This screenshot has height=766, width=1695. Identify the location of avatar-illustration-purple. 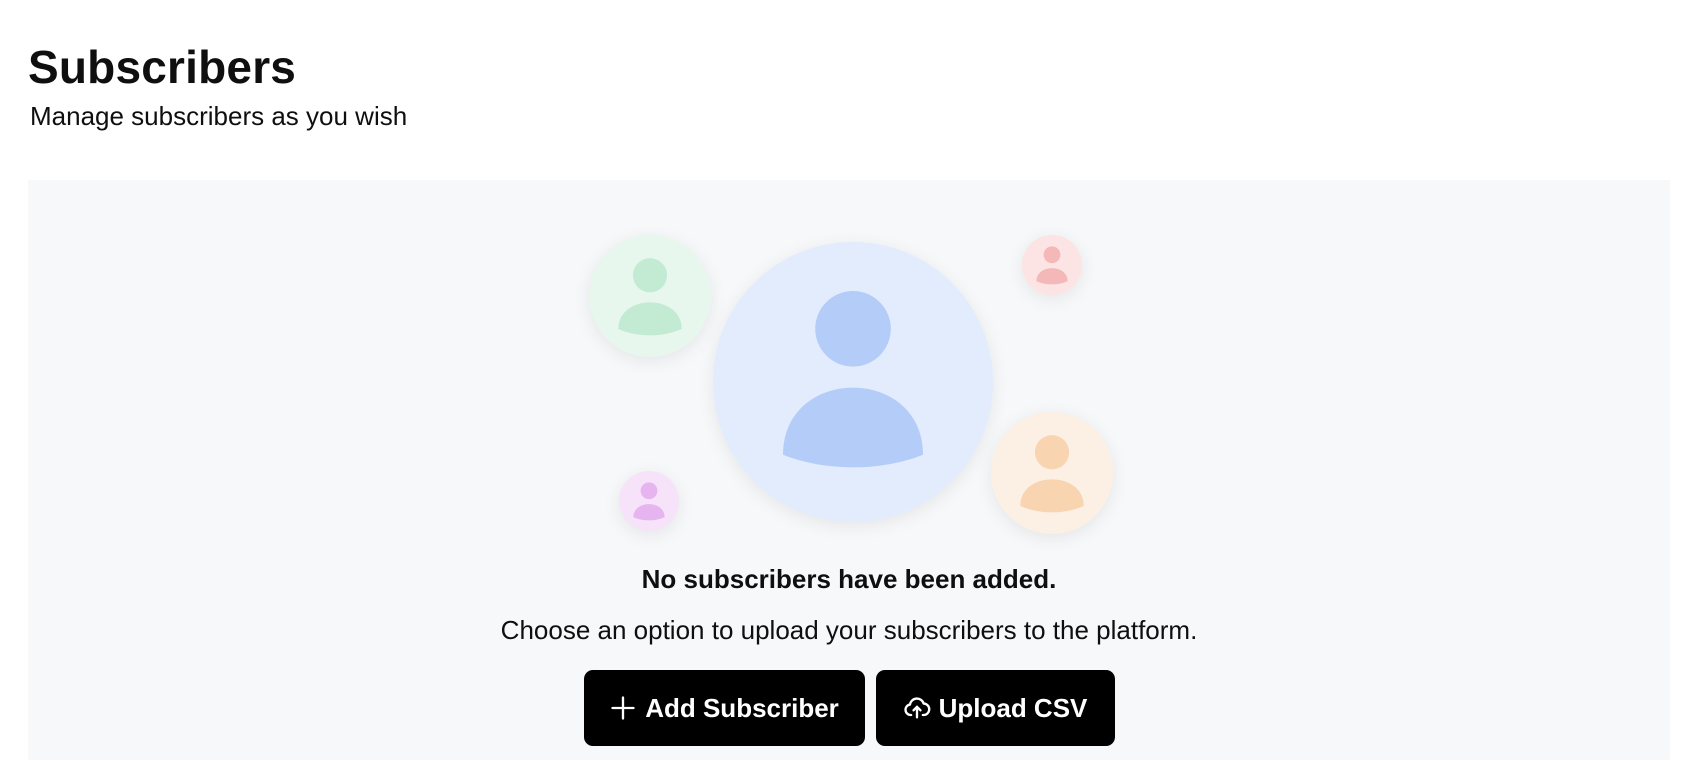
(649, 501).